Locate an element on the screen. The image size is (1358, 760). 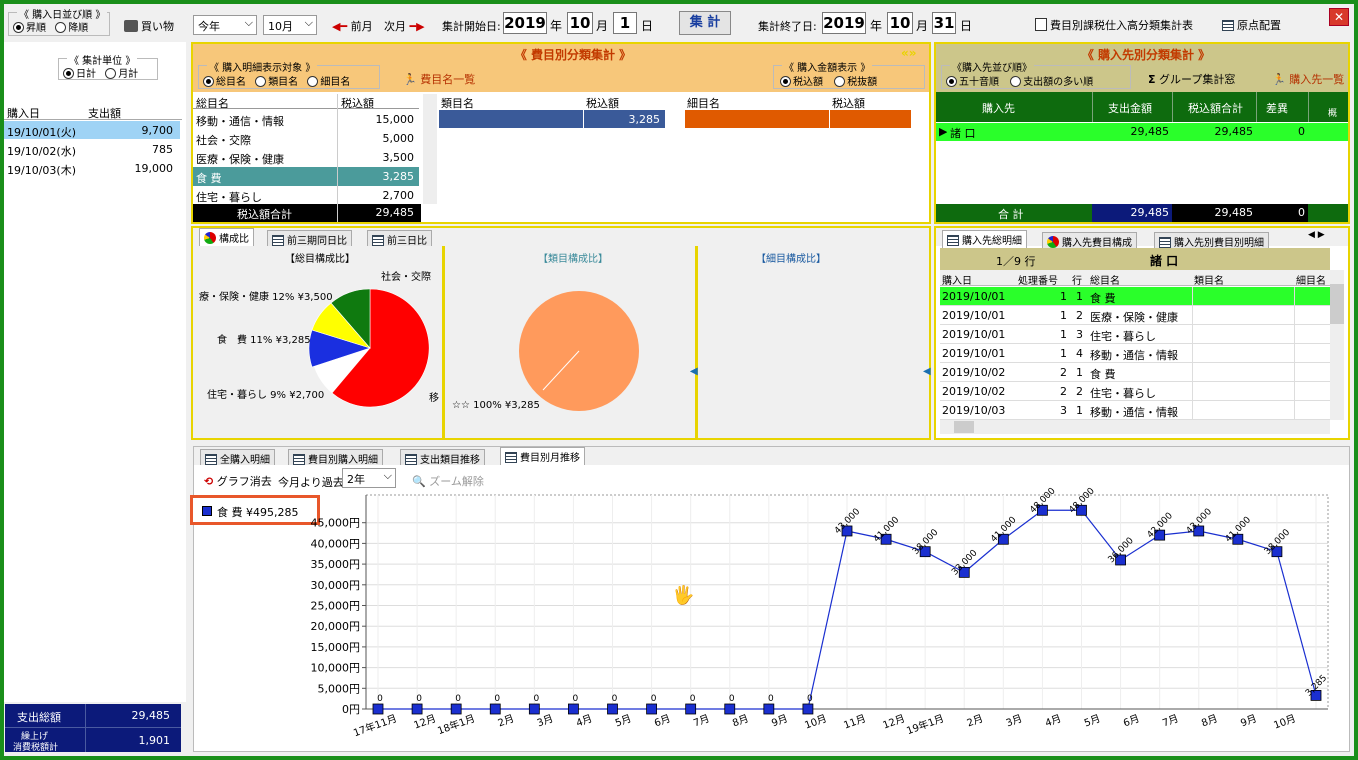
tax-value: 1,901 is located at coordinates (154, 740).